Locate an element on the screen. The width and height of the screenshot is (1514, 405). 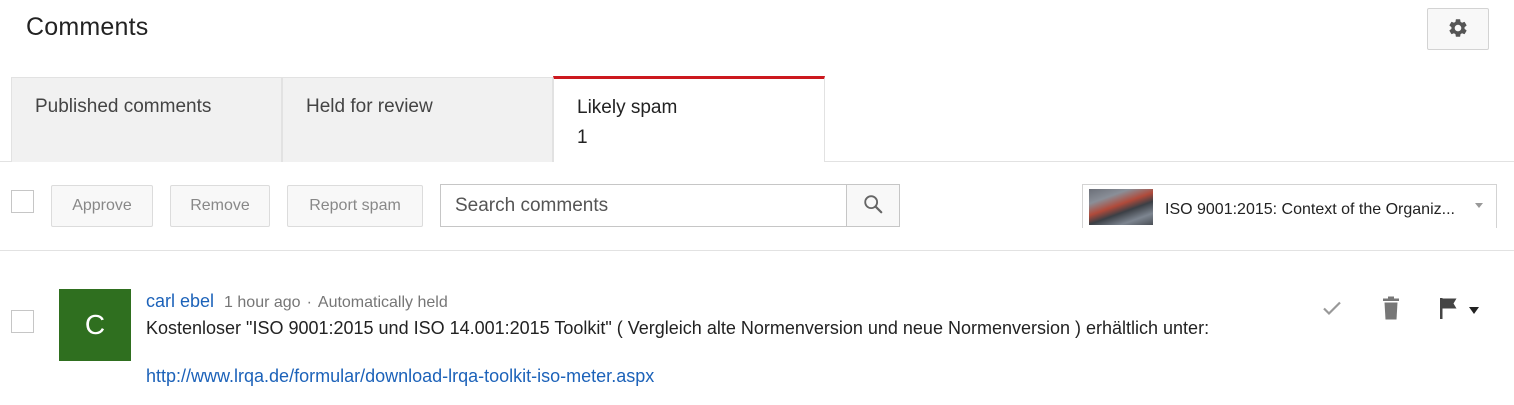
approve-button: Approve is located at coordinates (102, 206).